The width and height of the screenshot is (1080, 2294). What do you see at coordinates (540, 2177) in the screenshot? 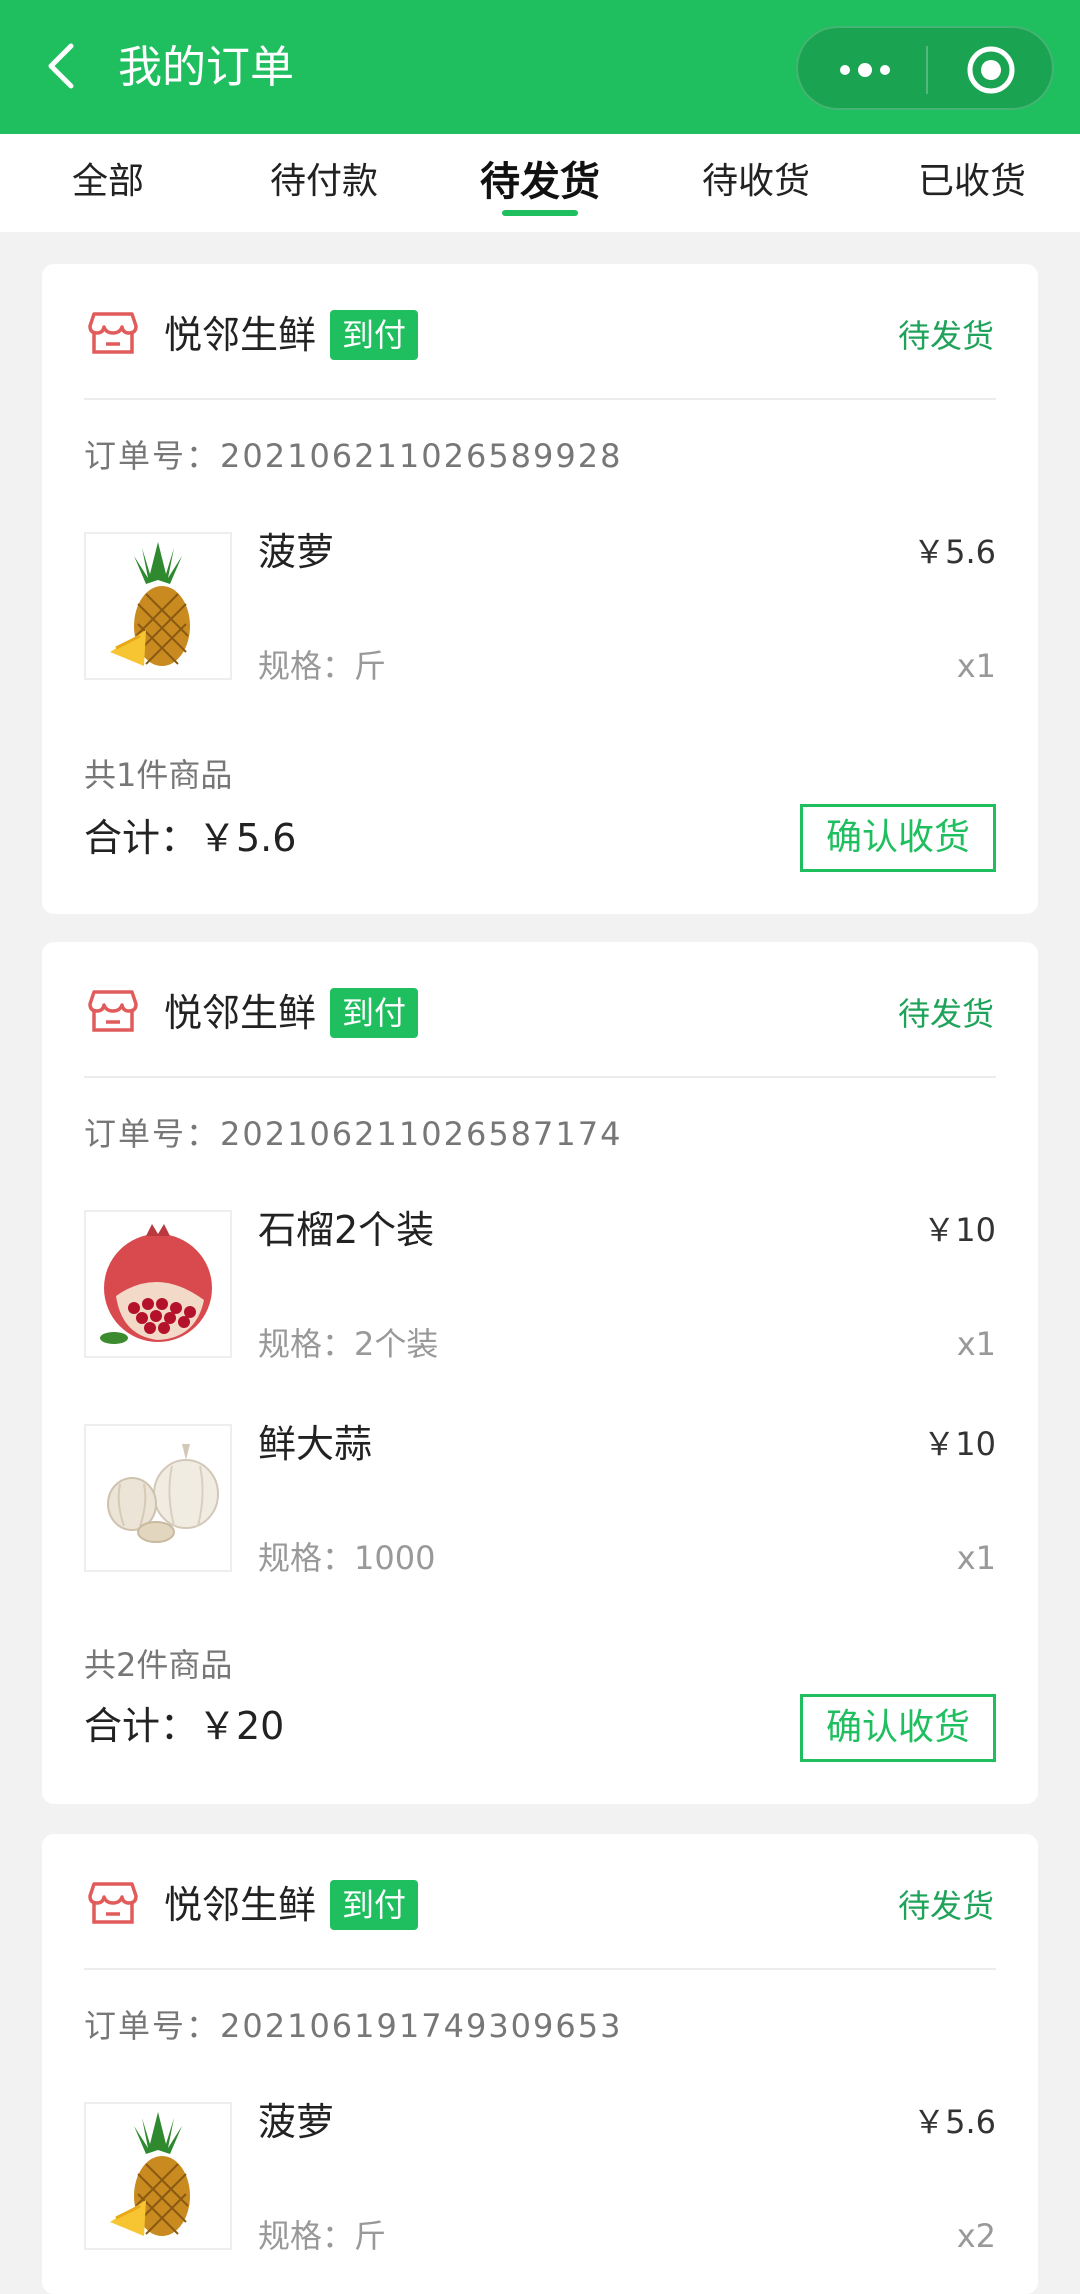
I see `order-item: 菠萝 ￥5.6 规格：斤 x2` at bounding box center [540, 2177].